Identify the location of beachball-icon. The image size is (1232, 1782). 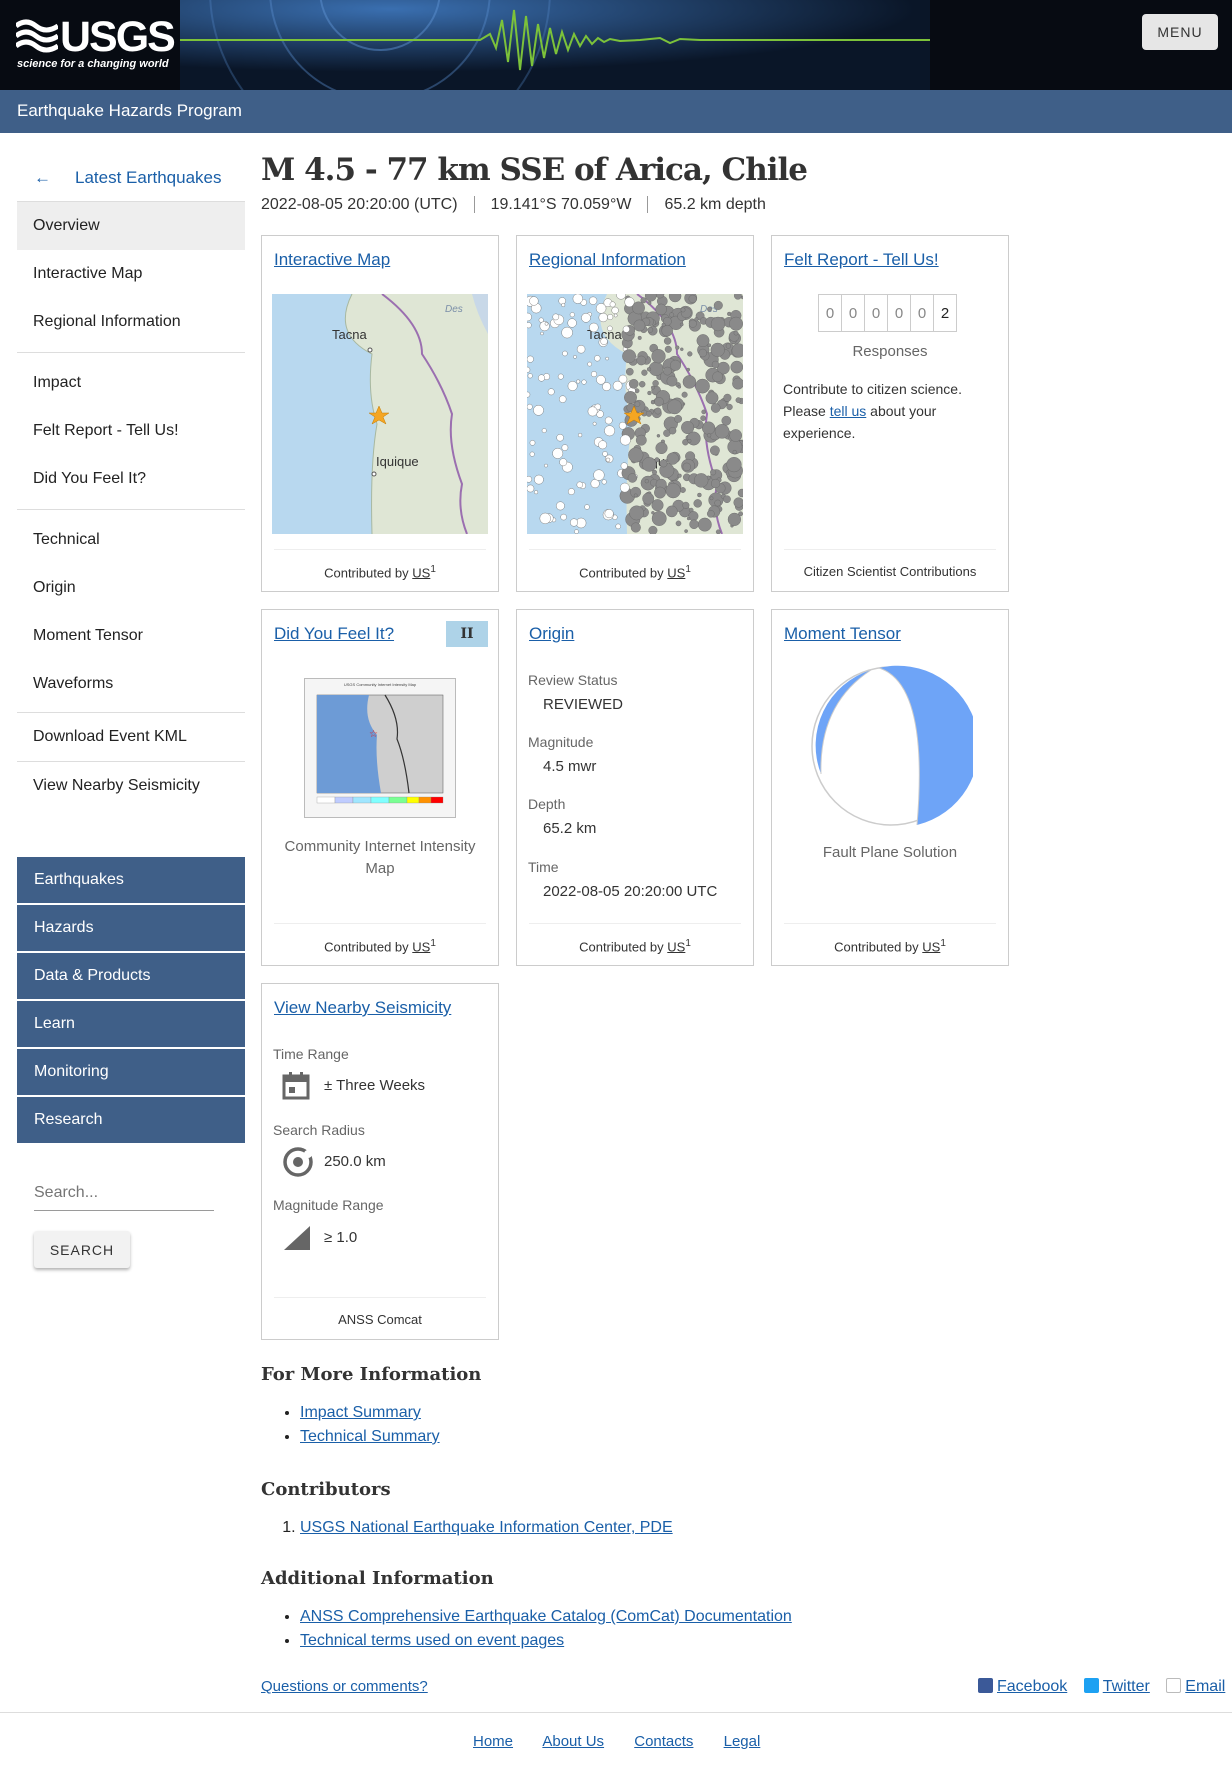
(891, 746).